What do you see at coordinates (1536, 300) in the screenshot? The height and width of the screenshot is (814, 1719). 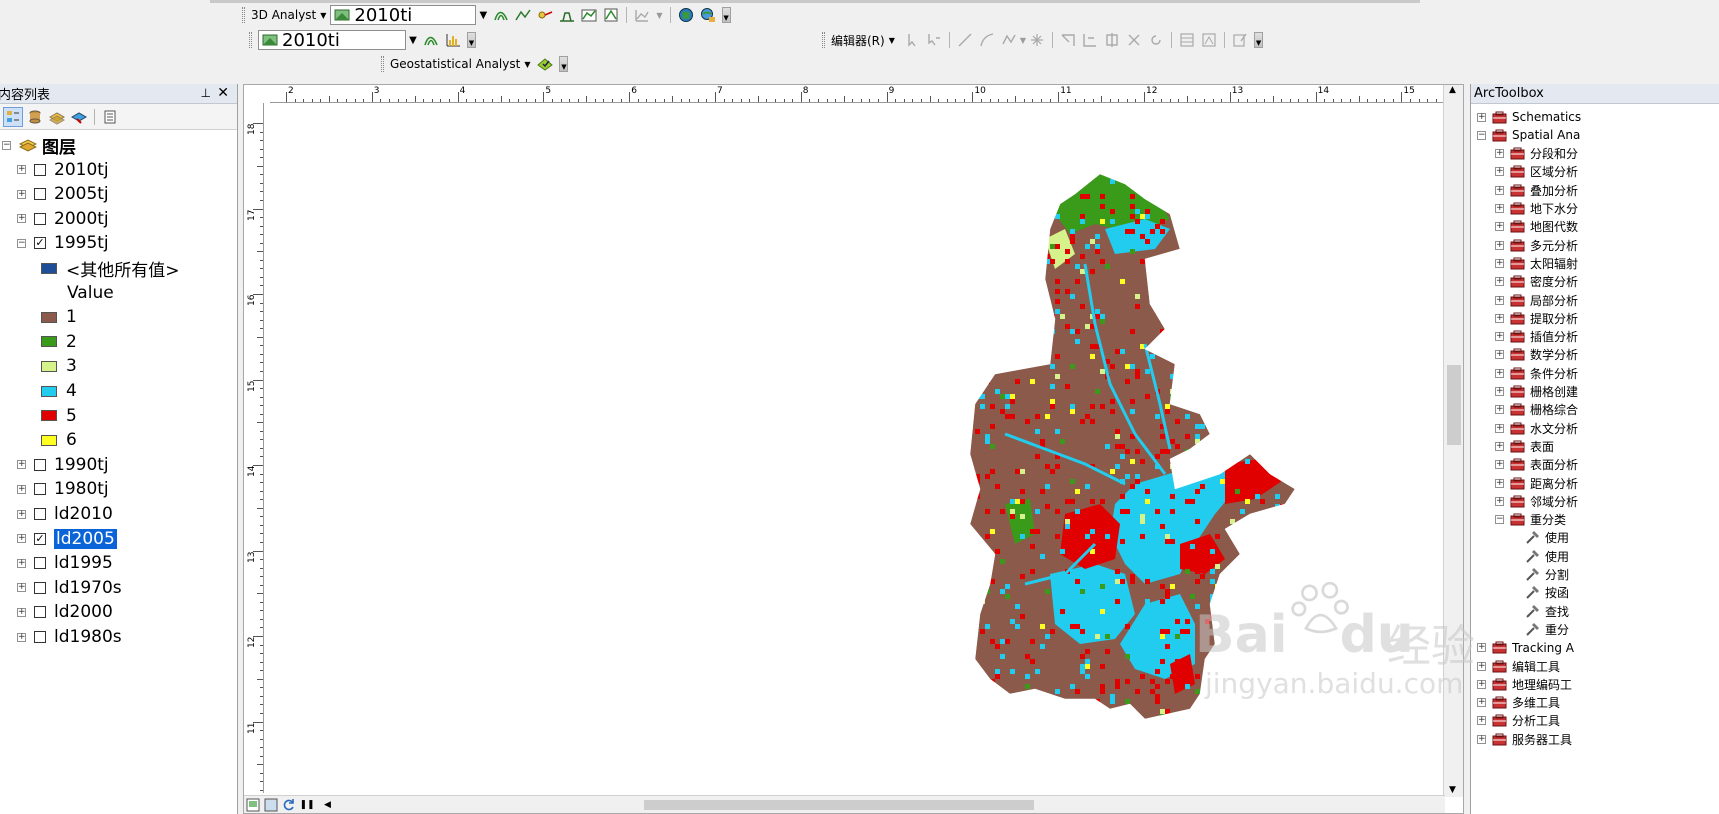 I see `toolbox-item-row: + 局部分析` at bounding box center [1536, 300].